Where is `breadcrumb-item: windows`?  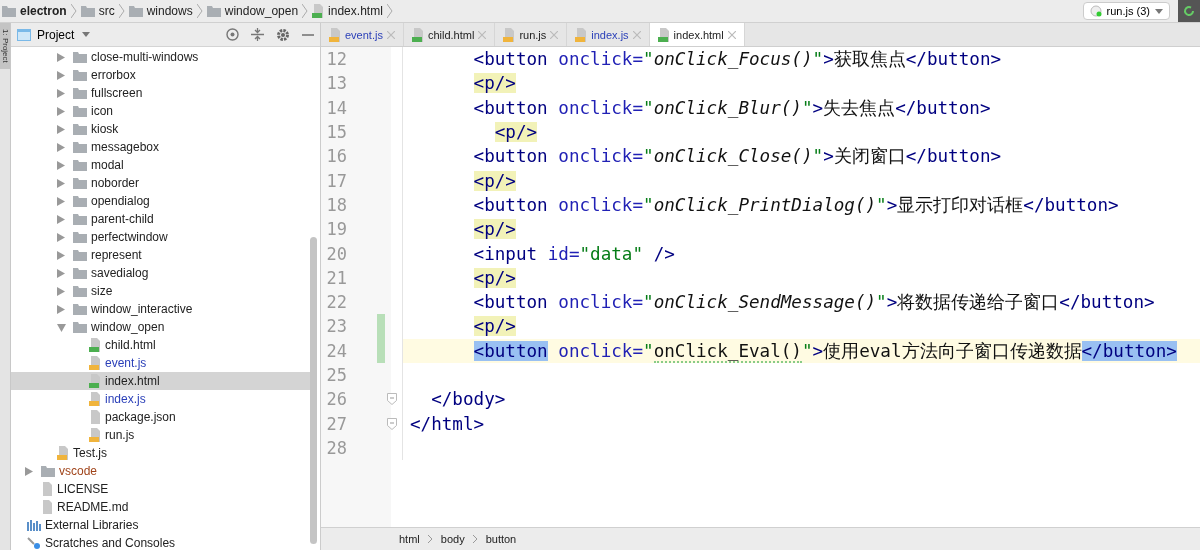 breadcrumb-item: windows is located at coordinates (160, 11).